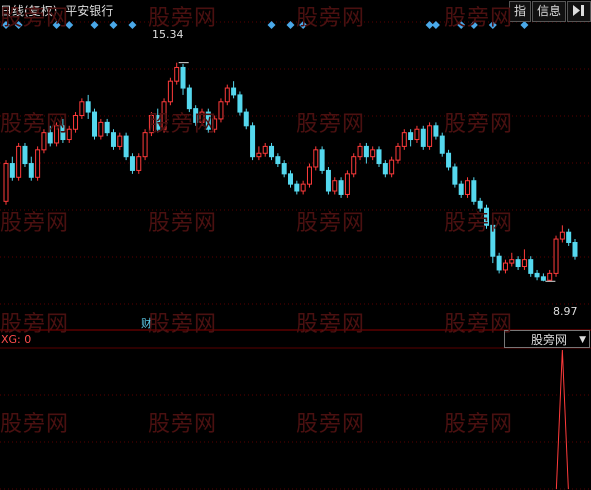 Image resolution: width=591 pixels, height=490 pixels. I want to click on index-button: 指, so click(519, 11).